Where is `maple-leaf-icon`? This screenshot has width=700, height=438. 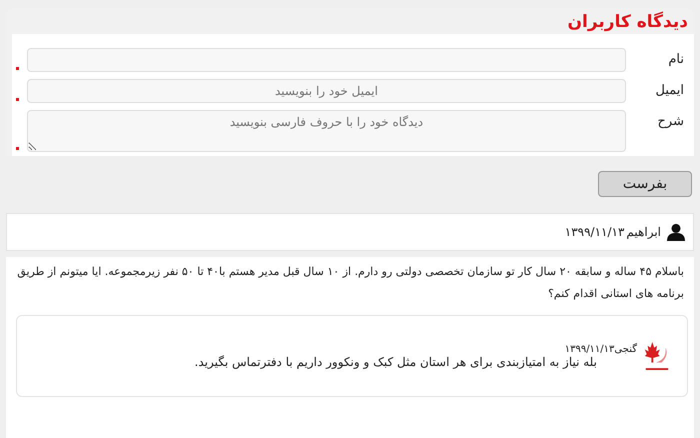 maple-leaf-icon is located at coordinates (657, 356).